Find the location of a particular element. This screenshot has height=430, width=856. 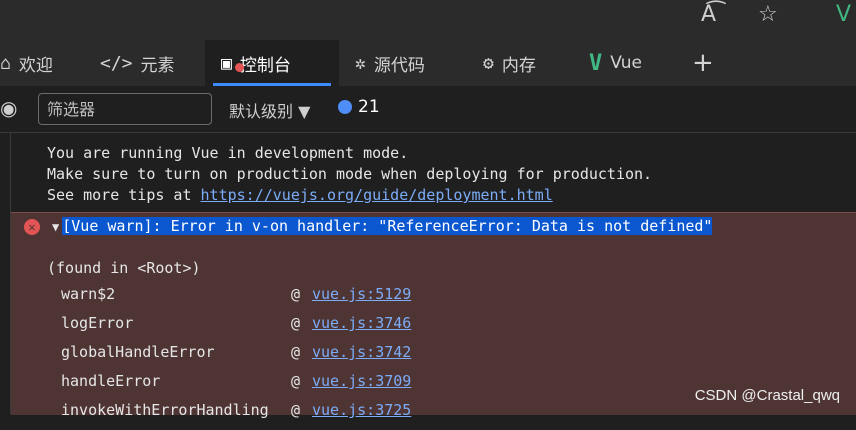

tab-label: 欢迎 is located at coordinates (35, 65).